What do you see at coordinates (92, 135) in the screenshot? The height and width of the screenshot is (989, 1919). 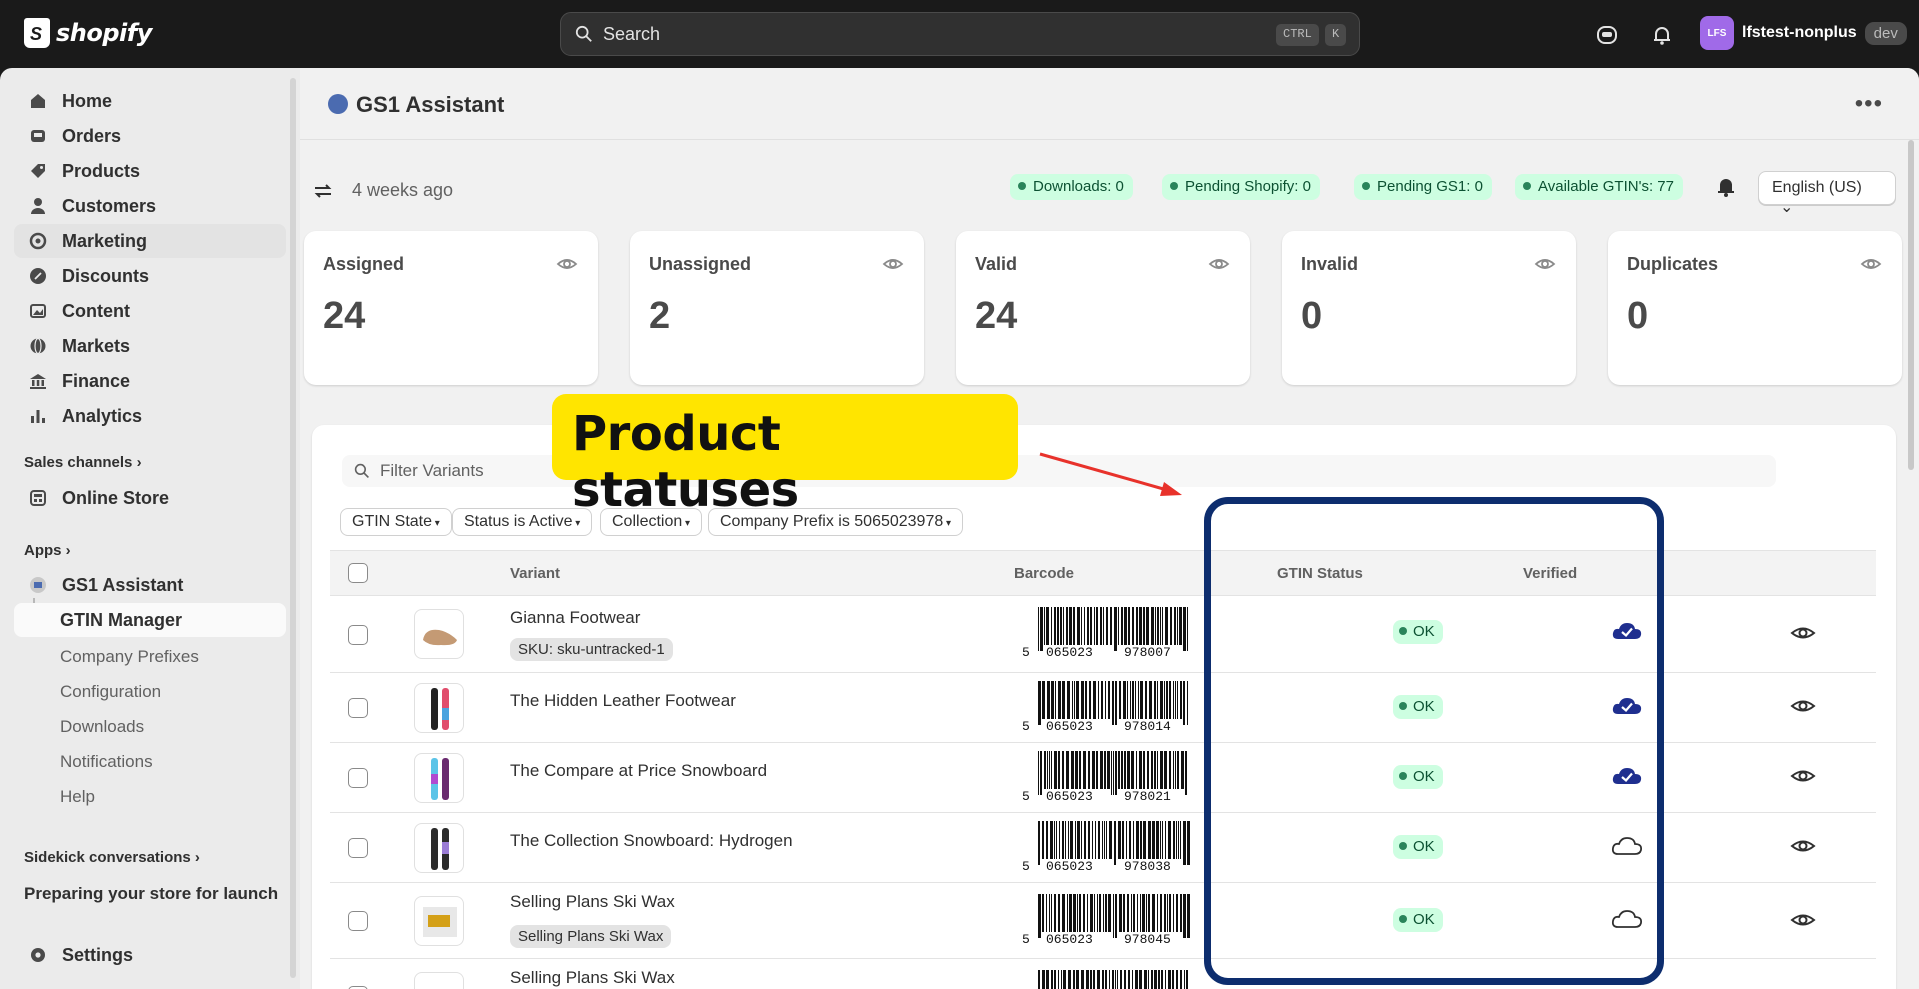 I see `sidebar-item-label: Orders` at bounding box center [92, 135].